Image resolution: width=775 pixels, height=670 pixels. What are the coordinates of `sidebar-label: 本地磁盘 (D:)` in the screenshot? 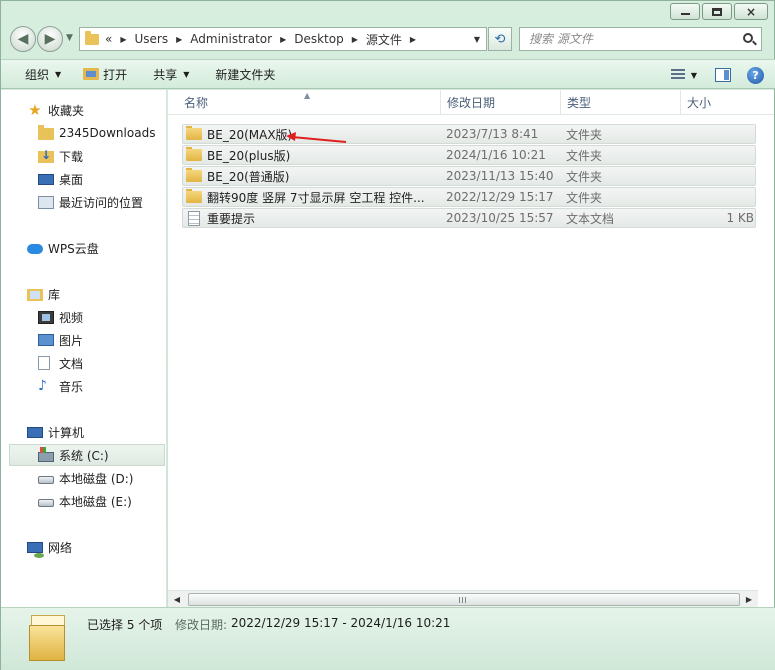 It's located at (96, 478).